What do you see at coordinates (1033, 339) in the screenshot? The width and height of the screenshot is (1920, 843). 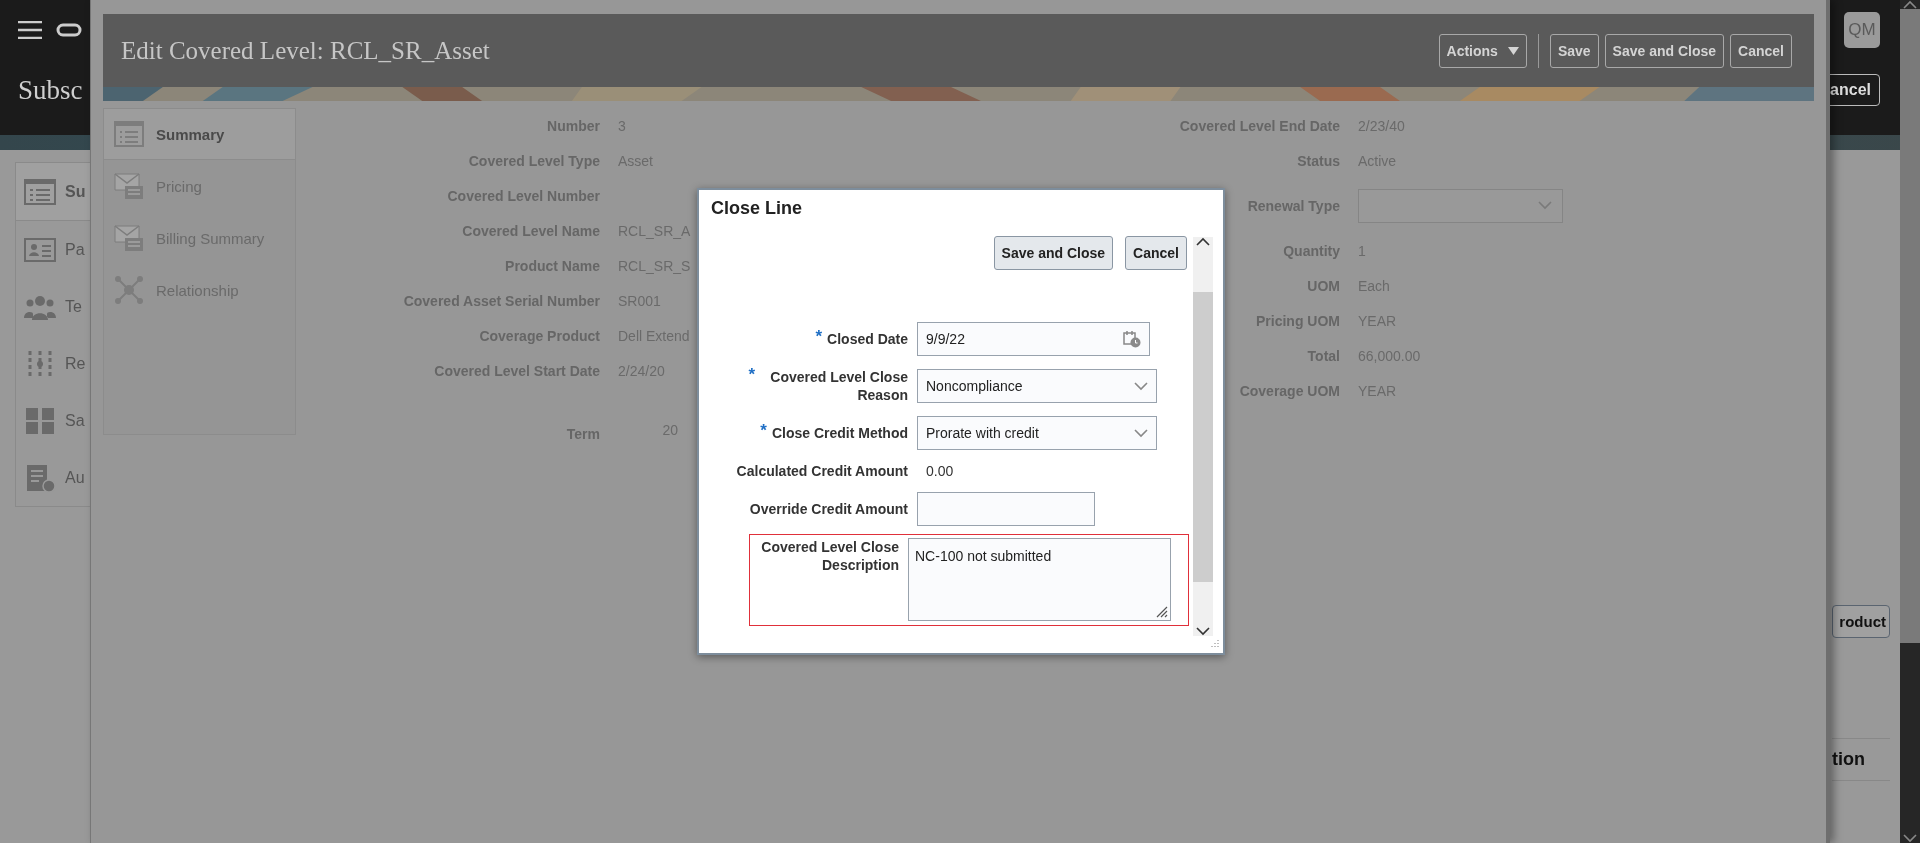 I see `date-field: 9/9/22` at bounding box center [1033, 339].